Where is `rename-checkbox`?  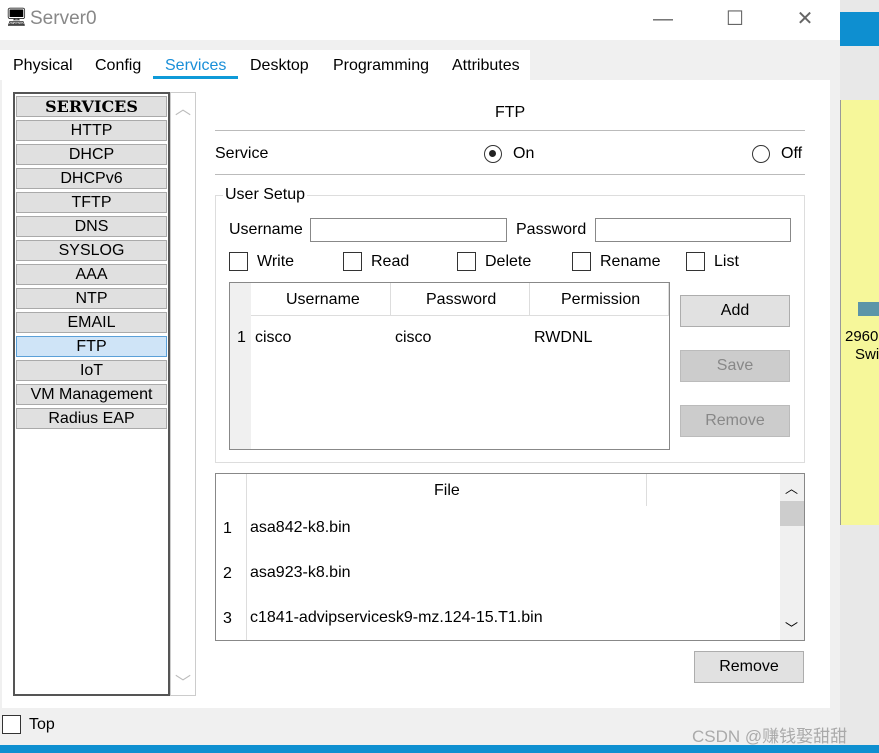
rename-checkbox is located at coordinates (581, 261).